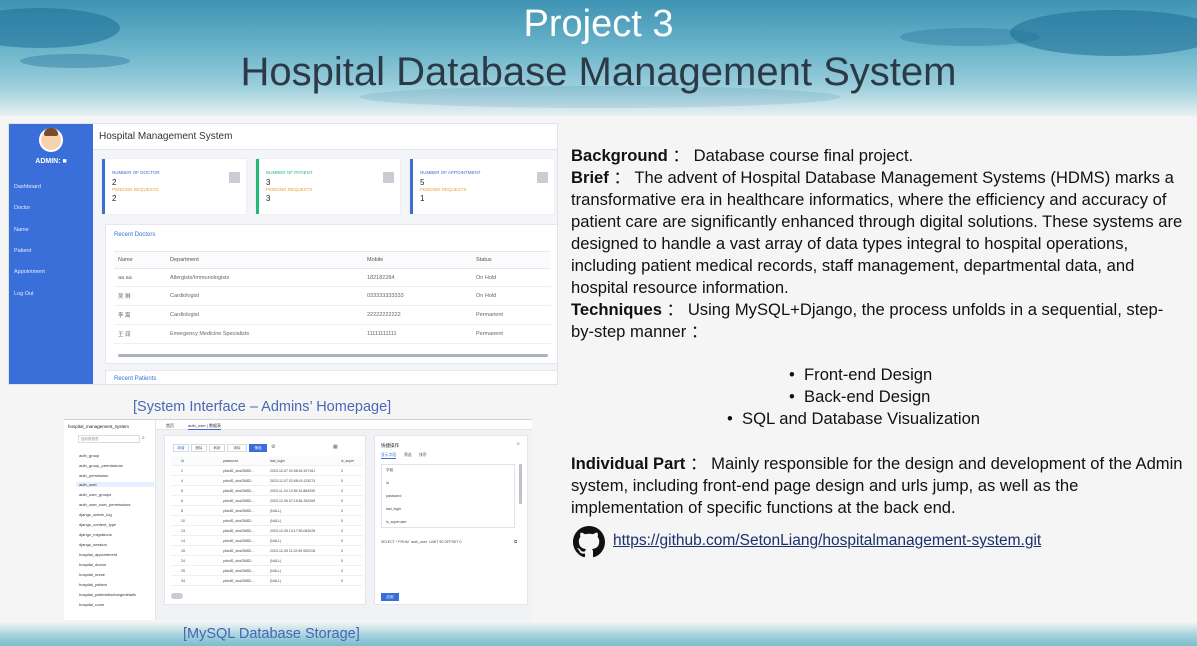  What do you see at coordinates (268, 182) in the screenshot?
I see `stat-value: 3` at bounding box center [268, 182].